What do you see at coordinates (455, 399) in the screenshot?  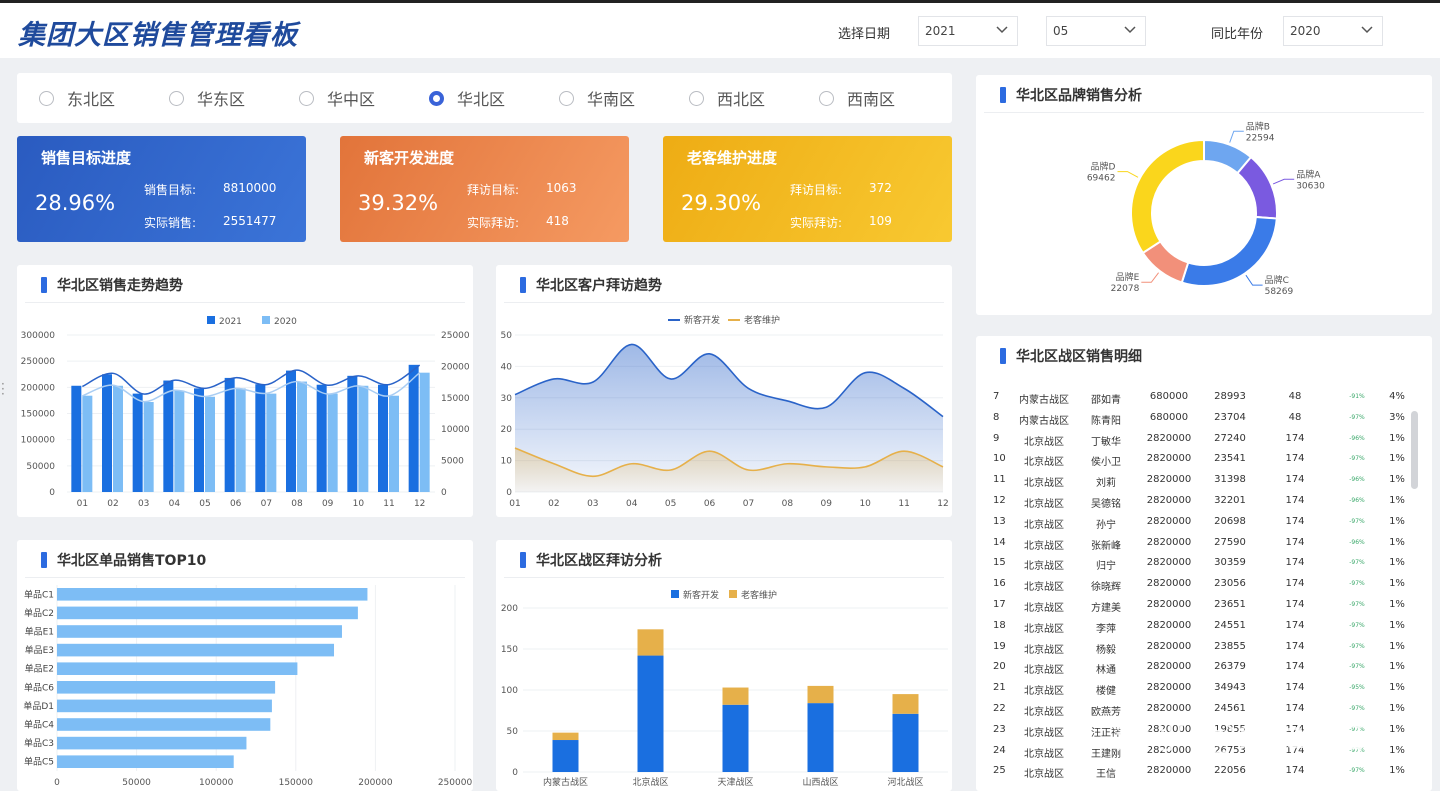 I see `y2-tick-label: 15000` at bounding box center [455, 399].